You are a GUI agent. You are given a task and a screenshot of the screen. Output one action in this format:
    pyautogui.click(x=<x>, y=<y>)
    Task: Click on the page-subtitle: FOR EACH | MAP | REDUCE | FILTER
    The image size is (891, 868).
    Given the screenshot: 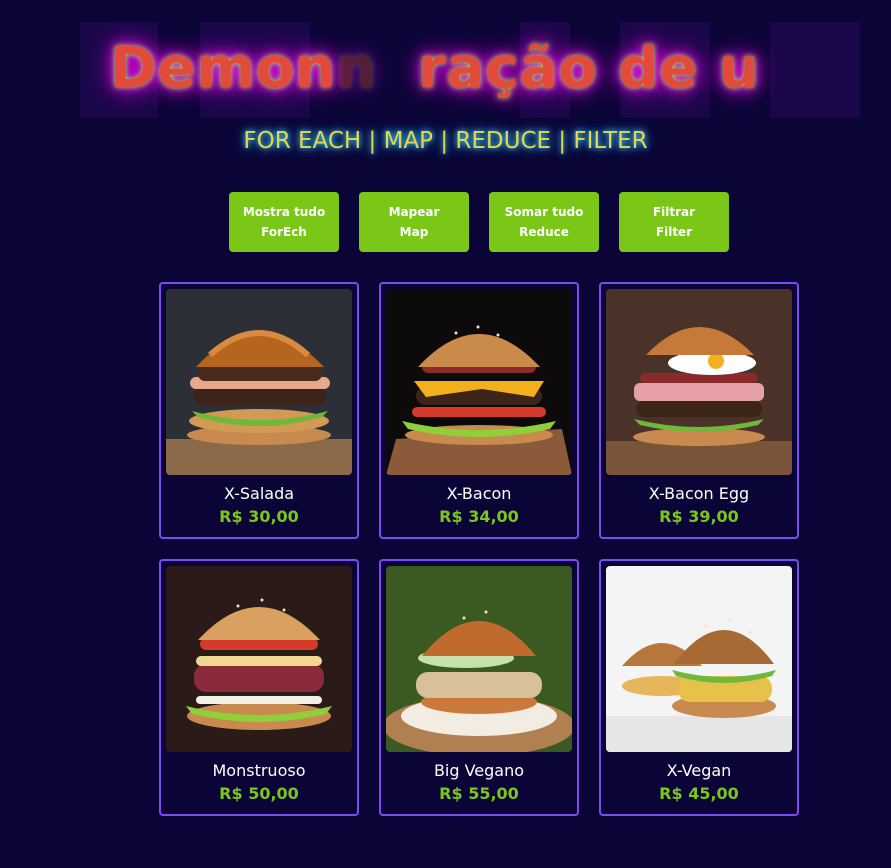 What is the action you would take?
    pyautogui.click(x=445, y=141)
    